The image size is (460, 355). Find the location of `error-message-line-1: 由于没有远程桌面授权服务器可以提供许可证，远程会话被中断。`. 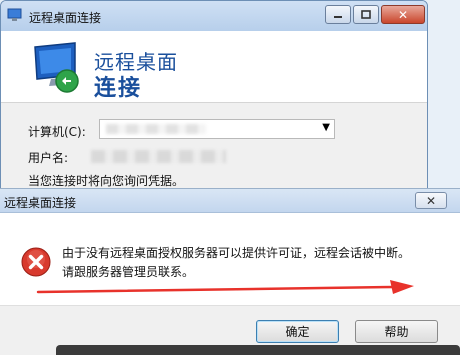

error-message-line-1: 由于没有远程桌面授权服务器可以提供许可证，远程会话被中断。 is located at coordinates (236, 253).